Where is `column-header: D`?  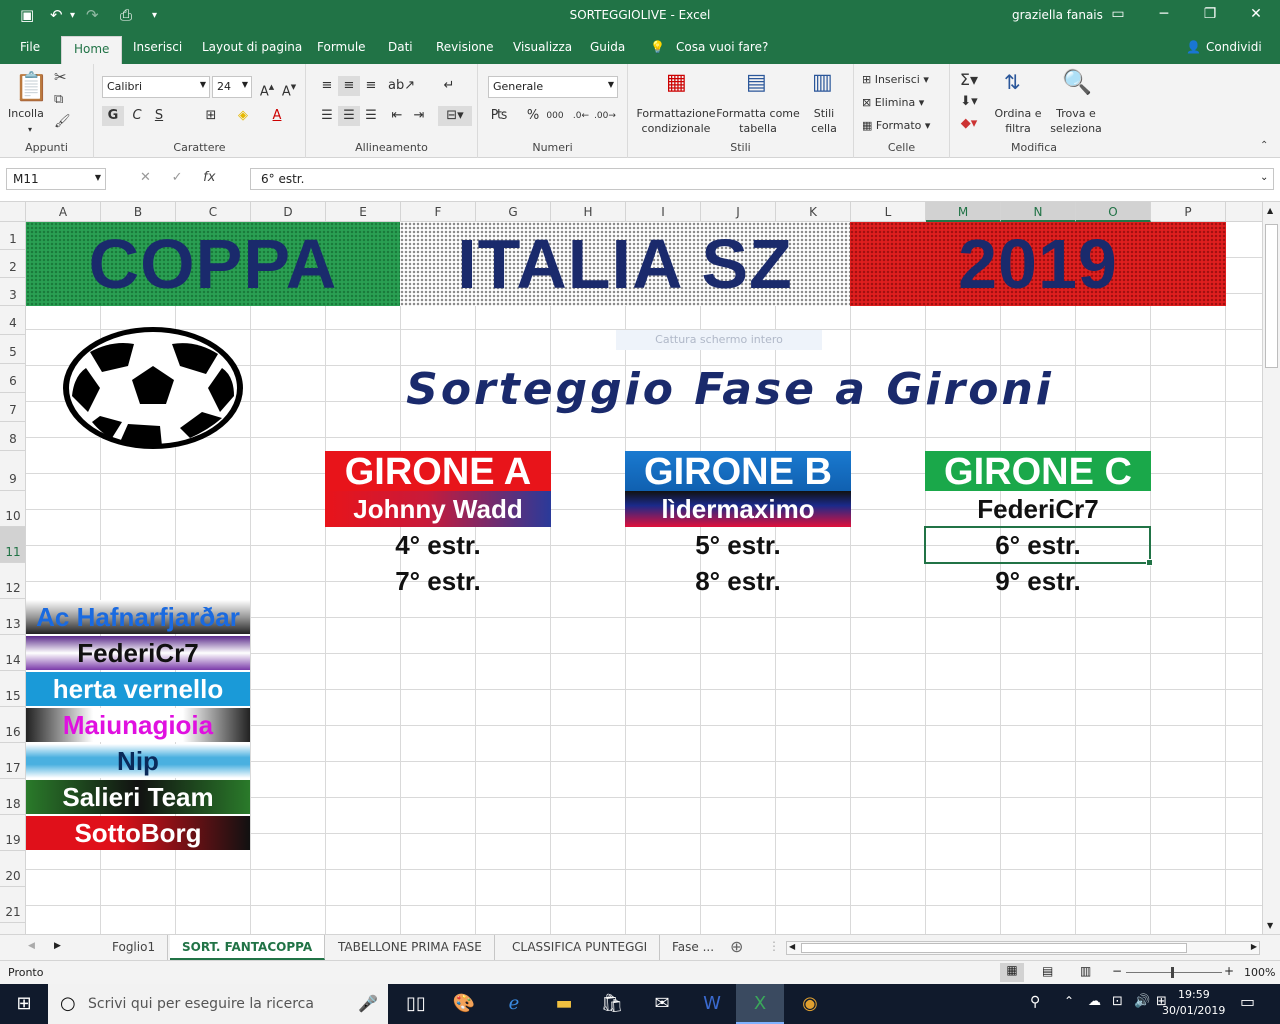 column-header: D is located at coordinates (288, 212).